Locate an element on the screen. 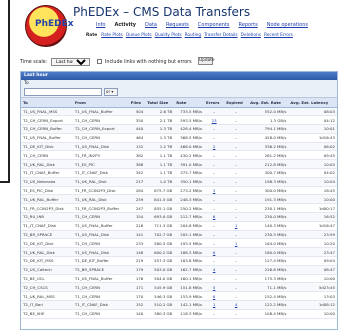 This screenshot has height=330, width=353. cell-rate: 350.1 MB/s is located at coordinates (189, 182).